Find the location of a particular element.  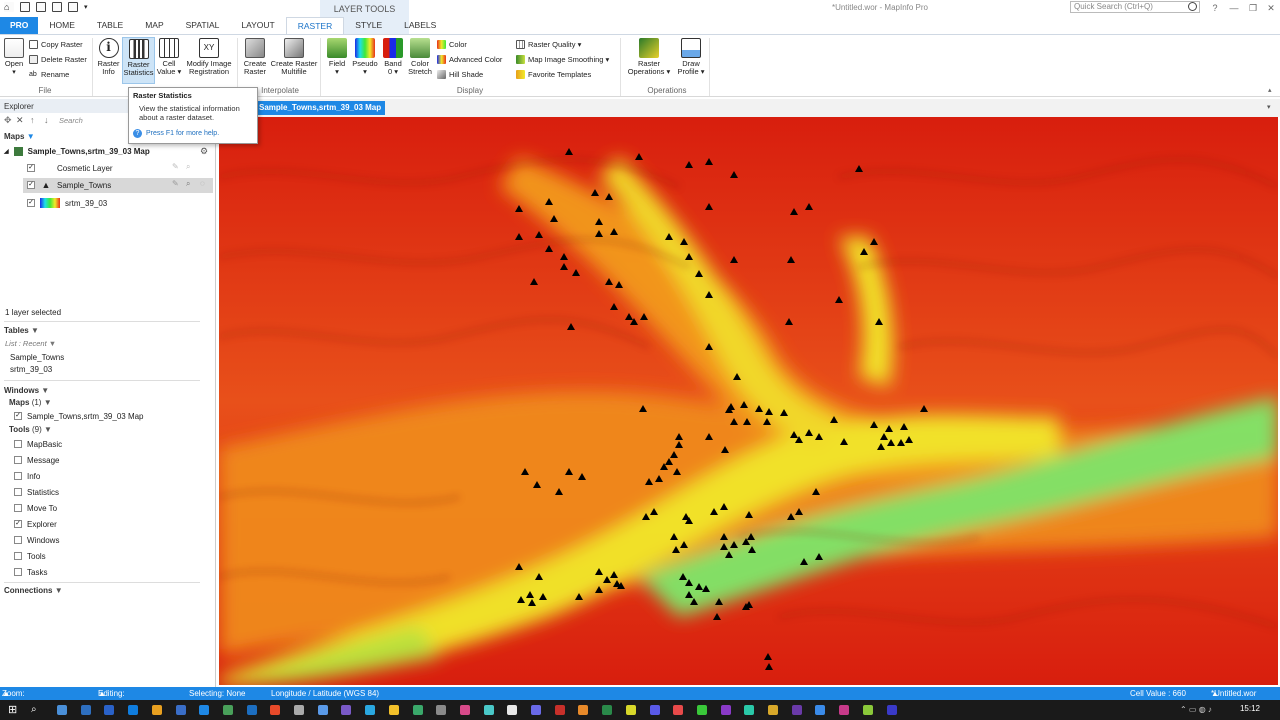

favorite-templates-button: Favorite Templates is located at coordinates (562, 74).